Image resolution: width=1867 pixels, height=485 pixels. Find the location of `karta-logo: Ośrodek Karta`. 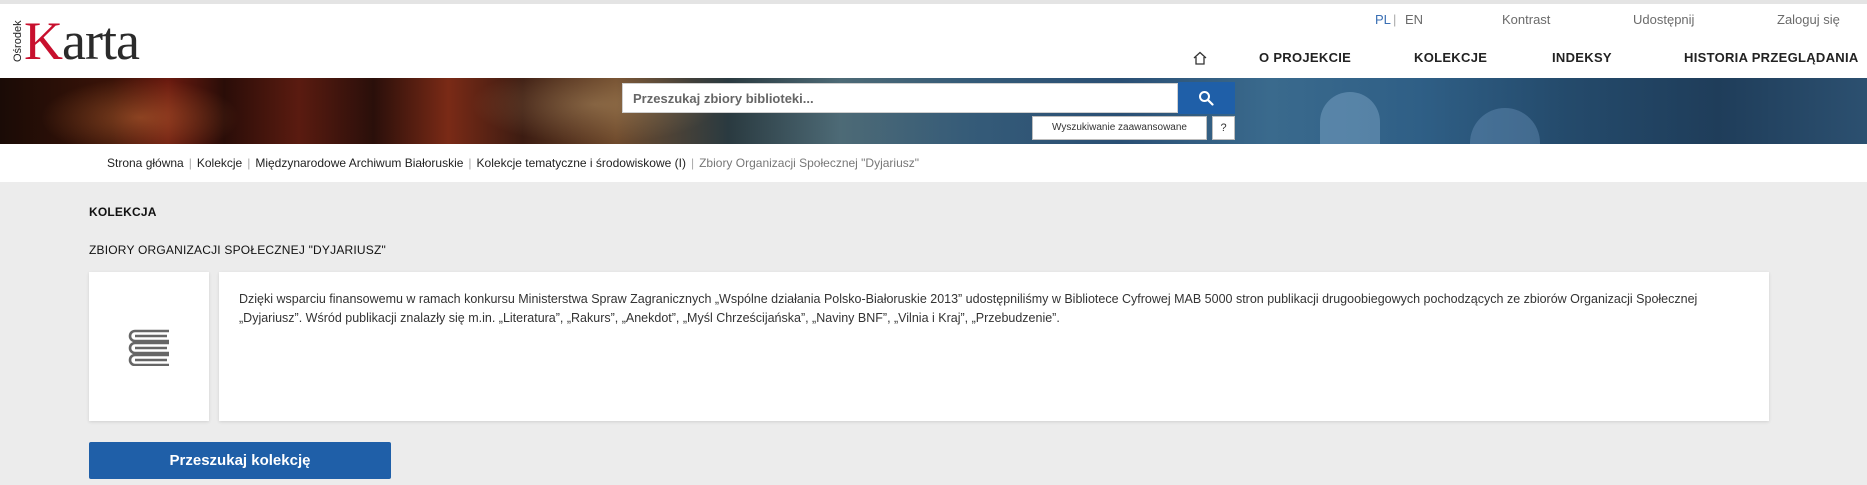

karta-logo: Ośrodek Karta is located at coordinates (87, 41).